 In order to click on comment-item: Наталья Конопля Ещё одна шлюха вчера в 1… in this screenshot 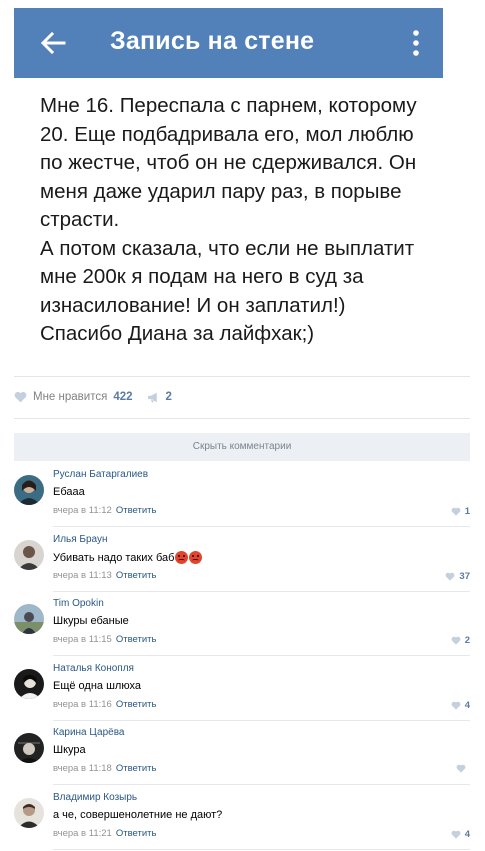, I will do `click(242, 692)`.